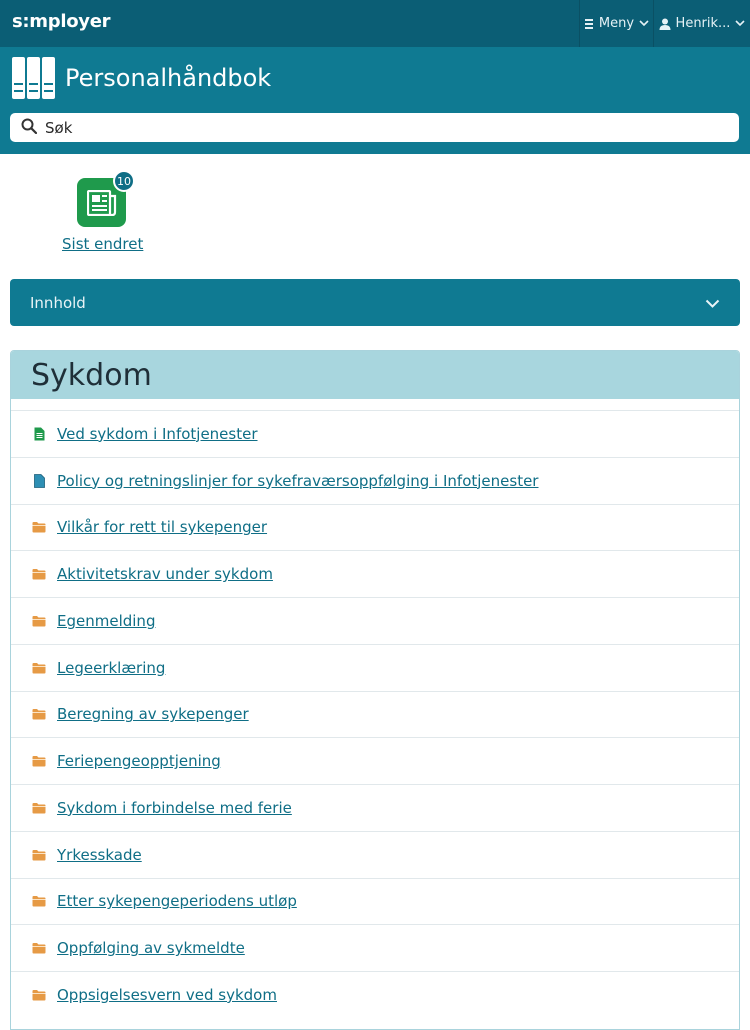 Image resolution: width=750 pixels, height=1030 pixels. Describe the element at coordinates (375, 901) in the screenshot. I see `list-item: Etter sykepengeperiodens utløp` at that location.